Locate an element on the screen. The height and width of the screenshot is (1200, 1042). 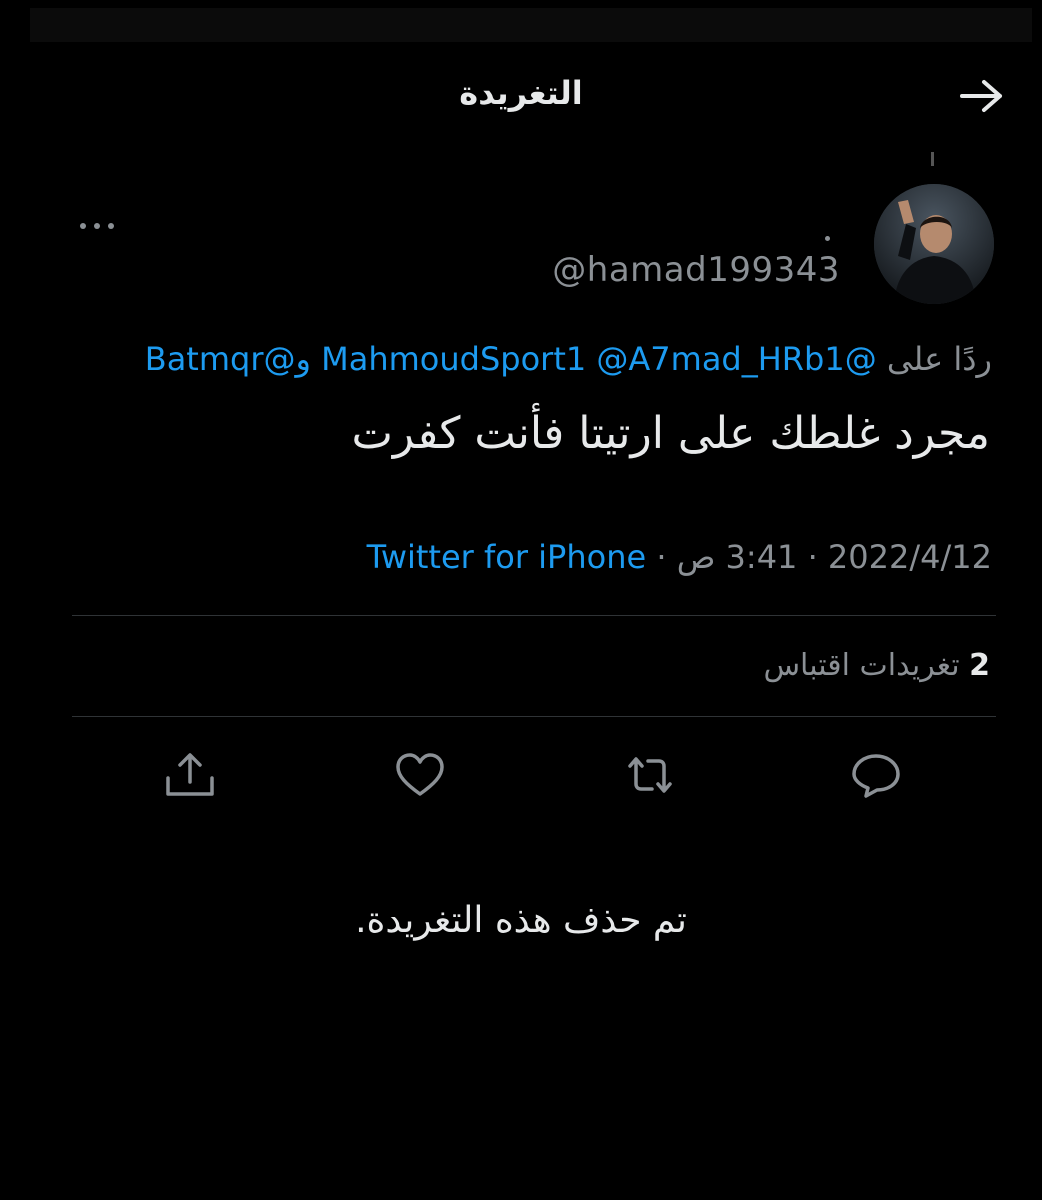
user-handle: @hamad199343 is located at coordinates (696, 270).